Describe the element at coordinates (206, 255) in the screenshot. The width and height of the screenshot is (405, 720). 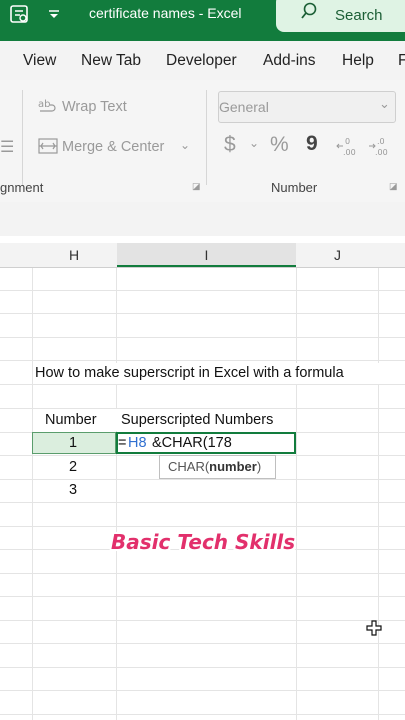
I see `column-header-i: I` at that location.